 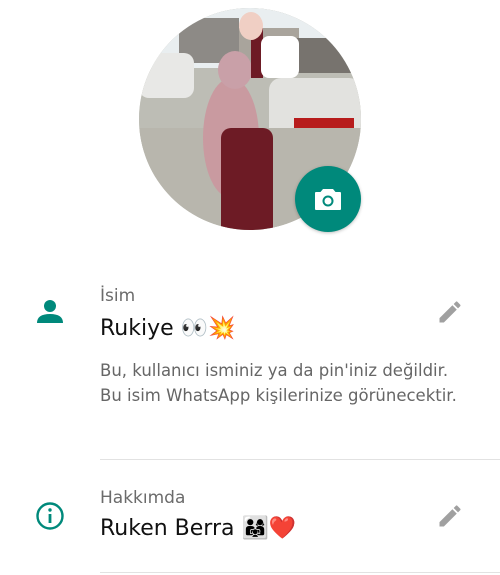 What do you see at coordinates (300, 572) in the screenshot?
I see `divider` at bounding box center [300, 572].